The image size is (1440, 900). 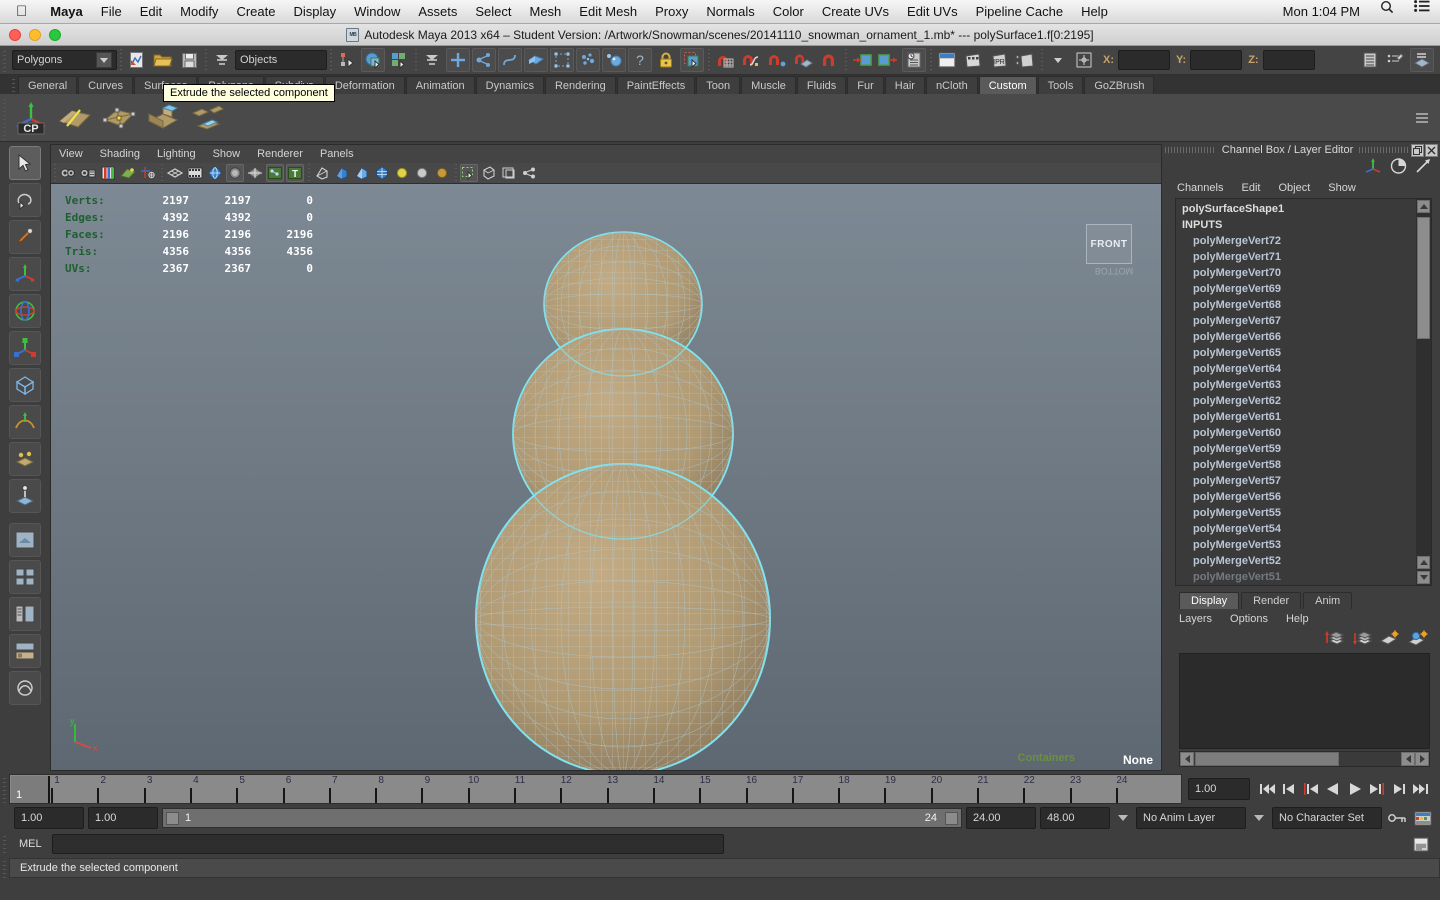 I want to click on os-menu-item-maya: Maya, so click(x=66, y=12).